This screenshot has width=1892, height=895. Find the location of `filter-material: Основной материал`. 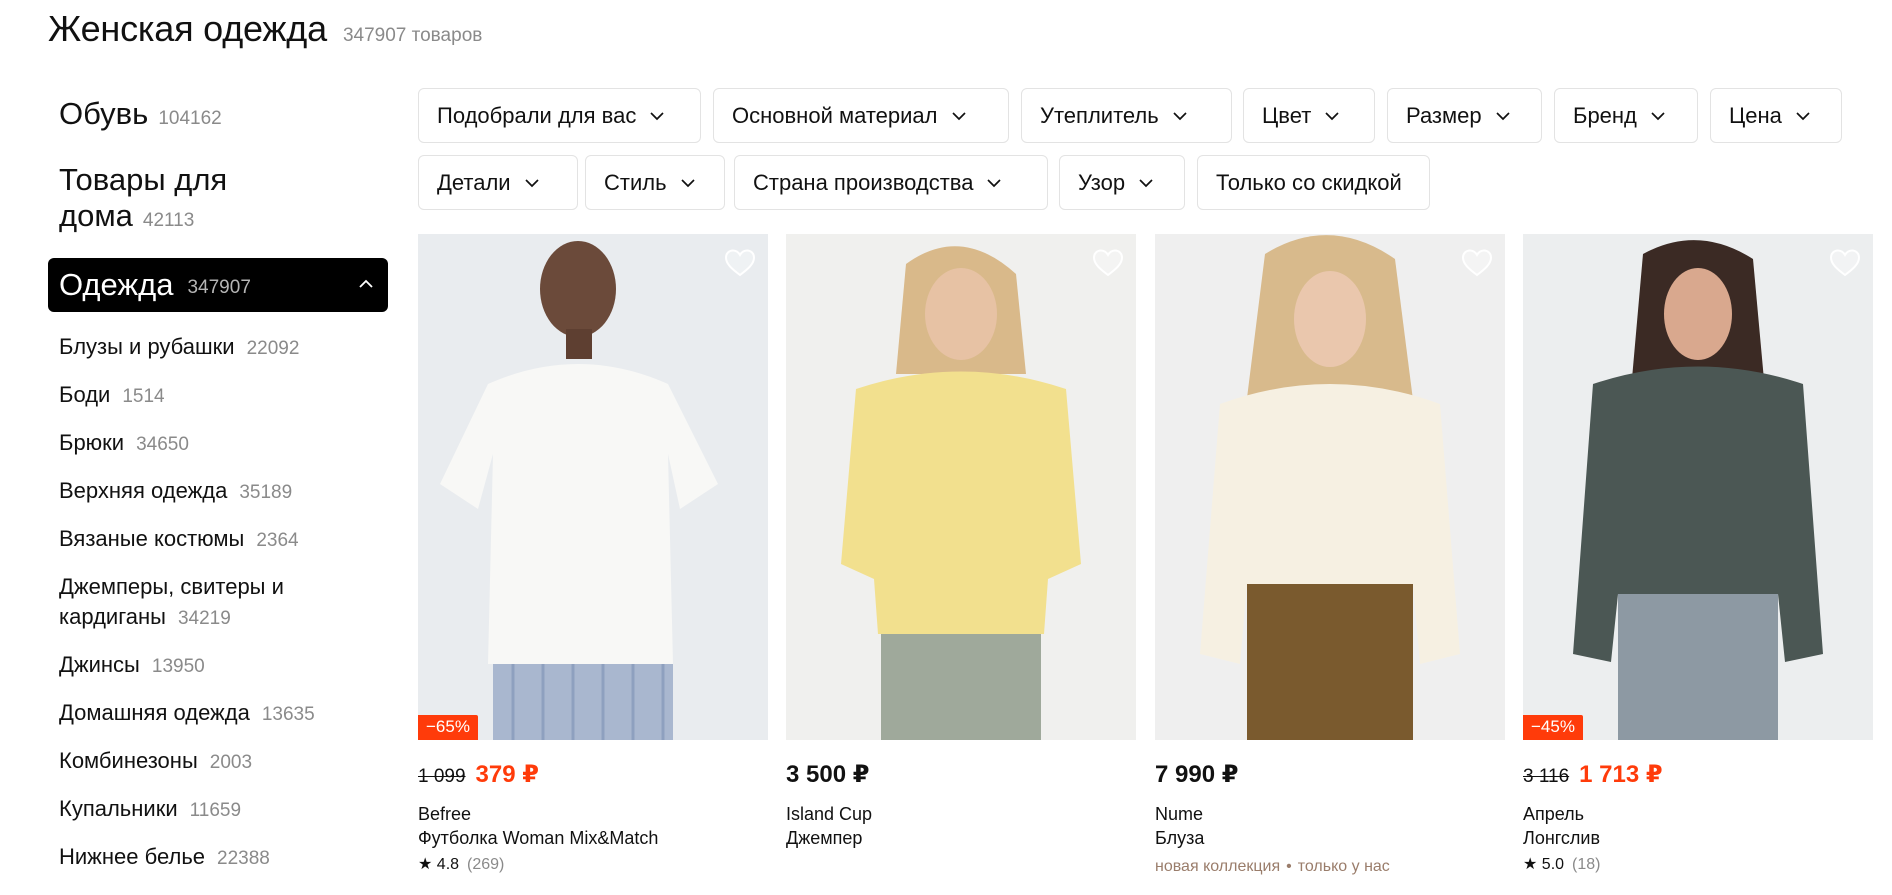

filter-material: Основной материал is located at coordinates (861, 115).